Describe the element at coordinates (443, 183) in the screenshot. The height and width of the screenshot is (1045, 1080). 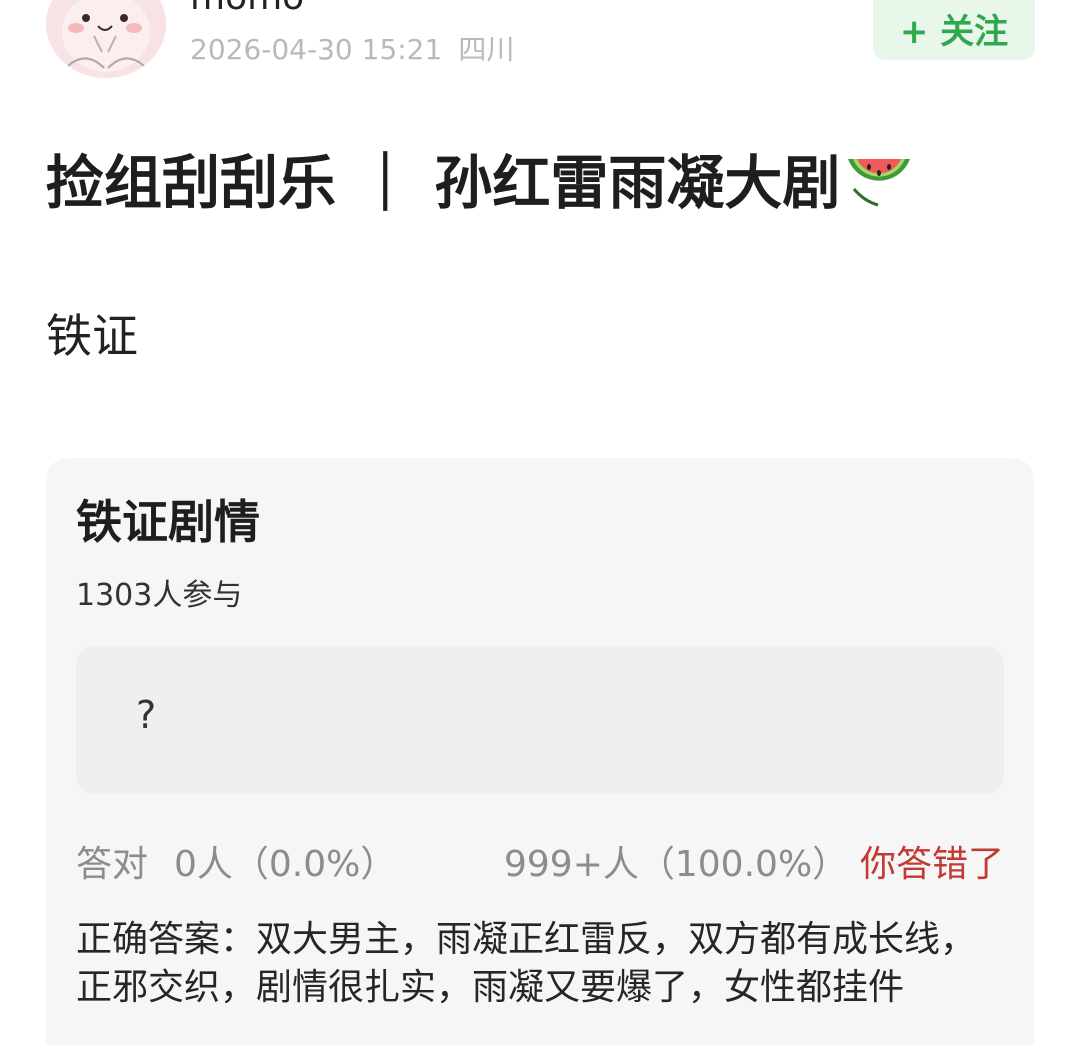
I see `post-title-text: 捡组刮刮乐 ｜ 孙红雷雨凝大剧` at that location.